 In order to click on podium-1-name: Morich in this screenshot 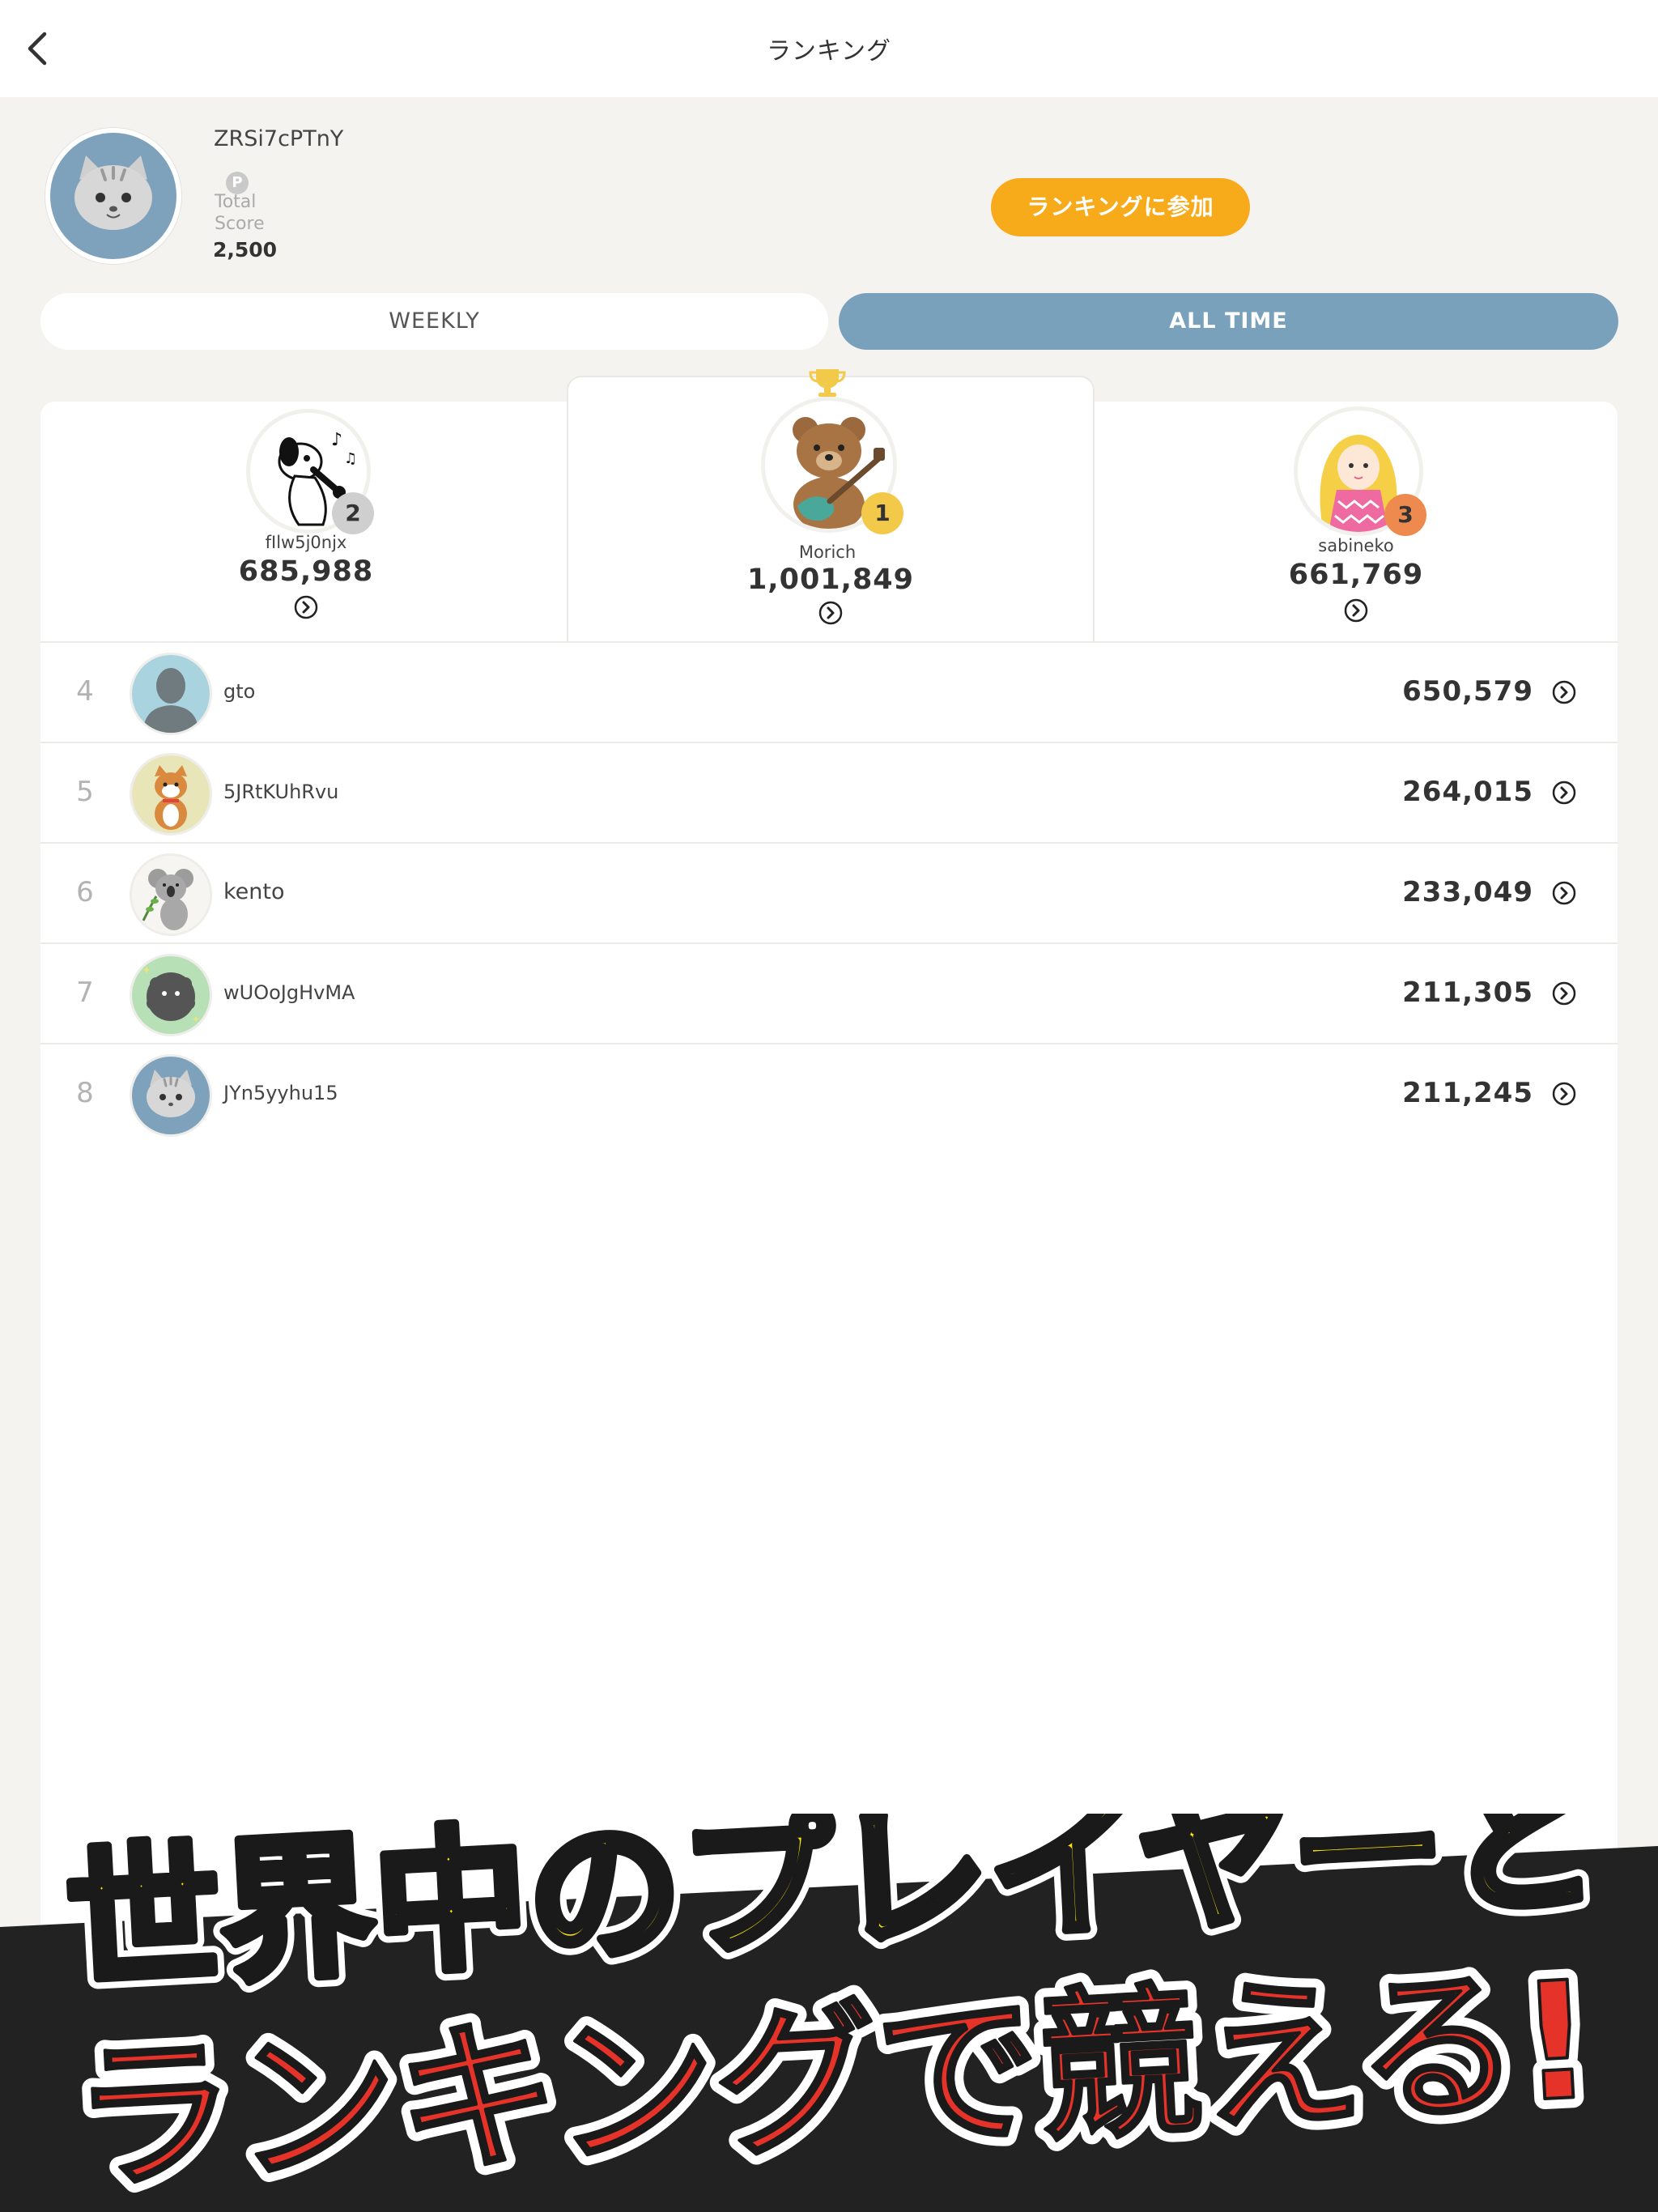, I will do `click(827, 552)`.